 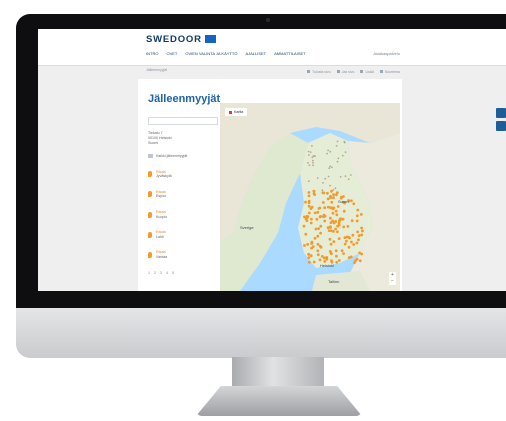 I want to click on dealer-item: Rauta Lahti, so click(x=183, y=234).